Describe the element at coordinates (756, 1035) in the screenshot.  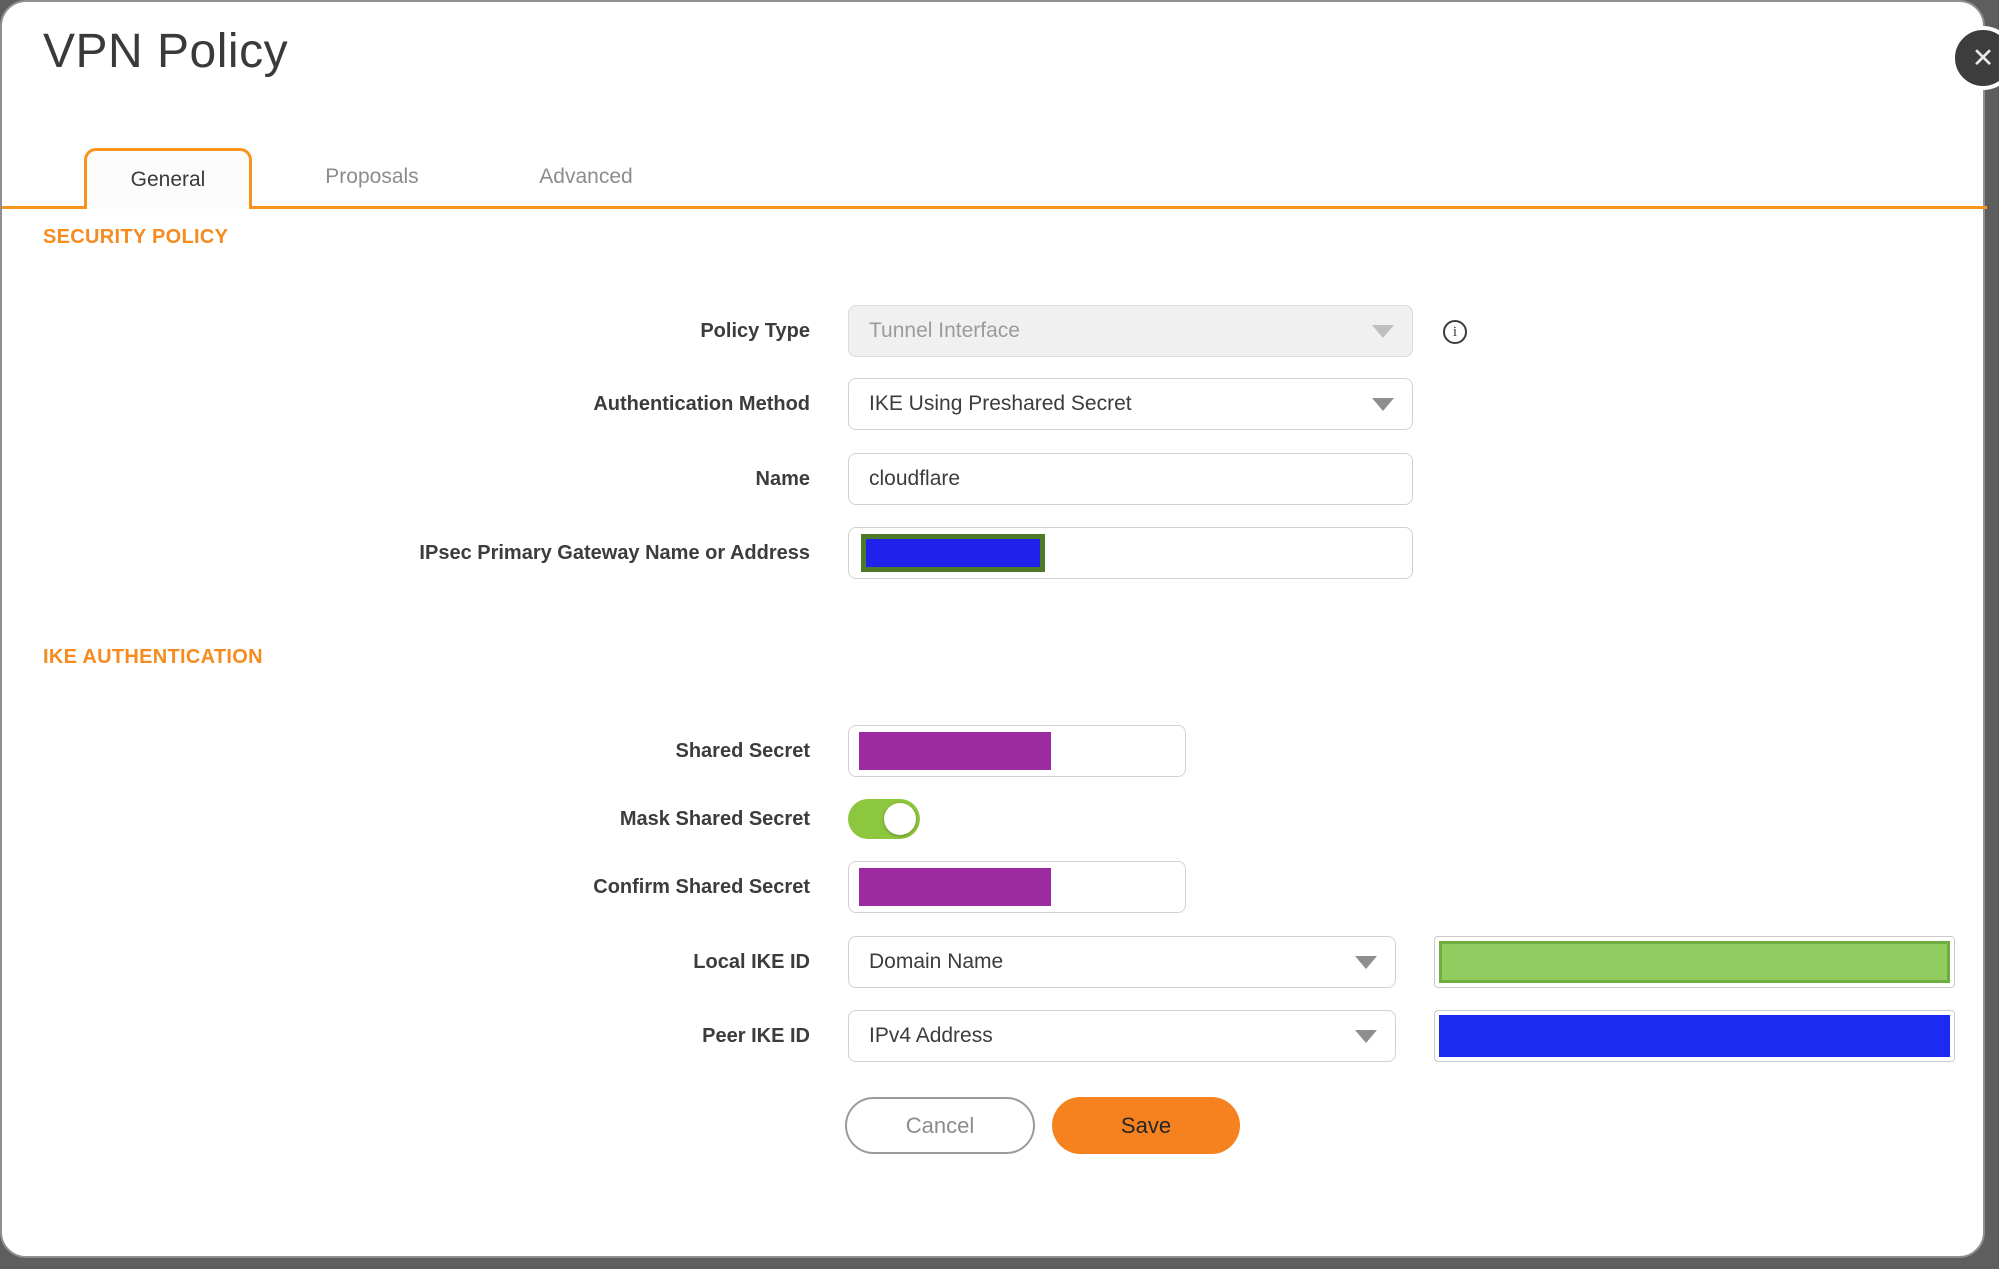
I see `peer-ike-id-label: Peer IKE ID` at that location.